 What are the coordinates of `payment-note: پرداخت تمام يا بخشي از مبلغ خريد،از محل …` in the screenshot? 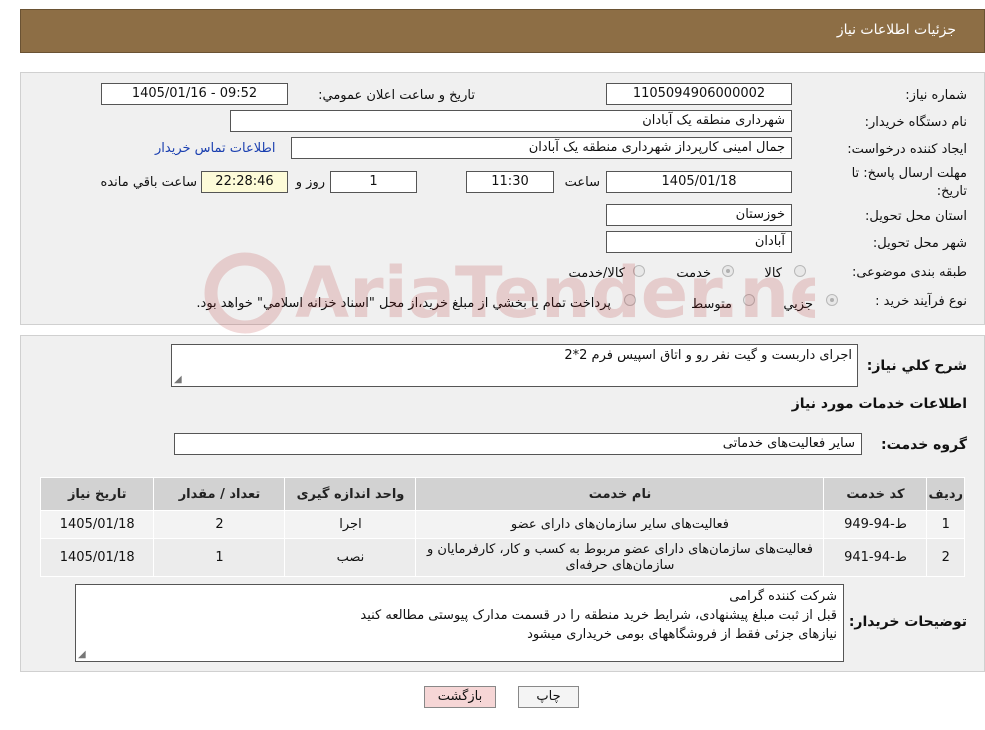 It's located at (403, 303).